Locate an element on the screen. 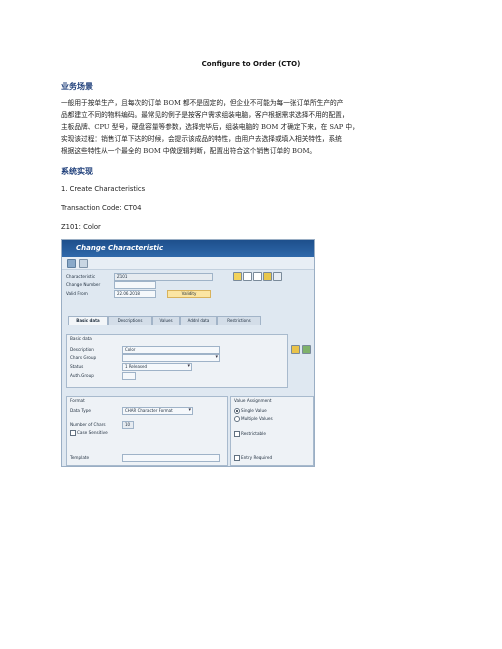 The height and width of the screenshot is (649, 502). multiple-values-radio is located at coordinates (237, 419).